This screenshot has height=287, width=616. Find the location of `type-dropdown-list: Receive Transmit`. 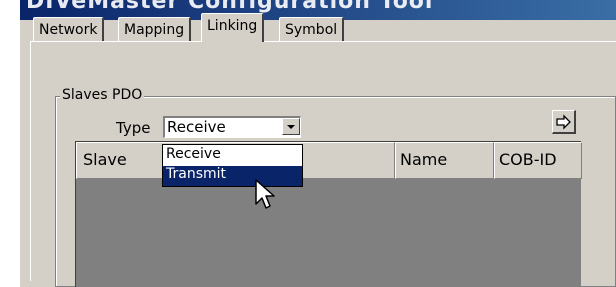

type-dropdown-list: Receive Transmit is located at coordinates (232, 165).